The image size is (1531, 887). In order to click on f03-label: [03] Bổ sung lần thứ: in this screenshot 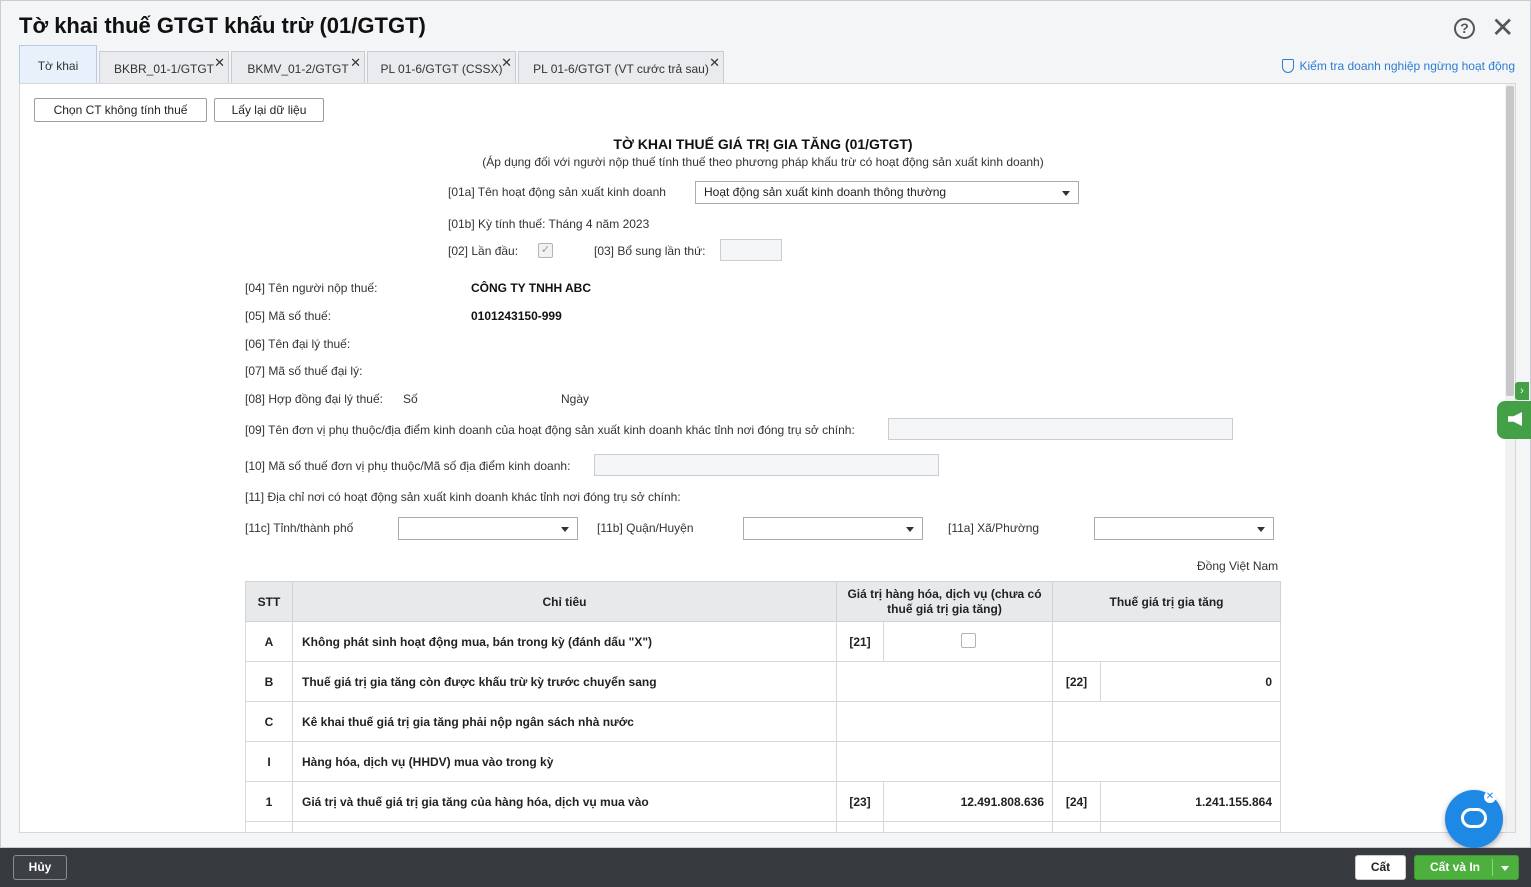, I will do `click(650, 251)`.